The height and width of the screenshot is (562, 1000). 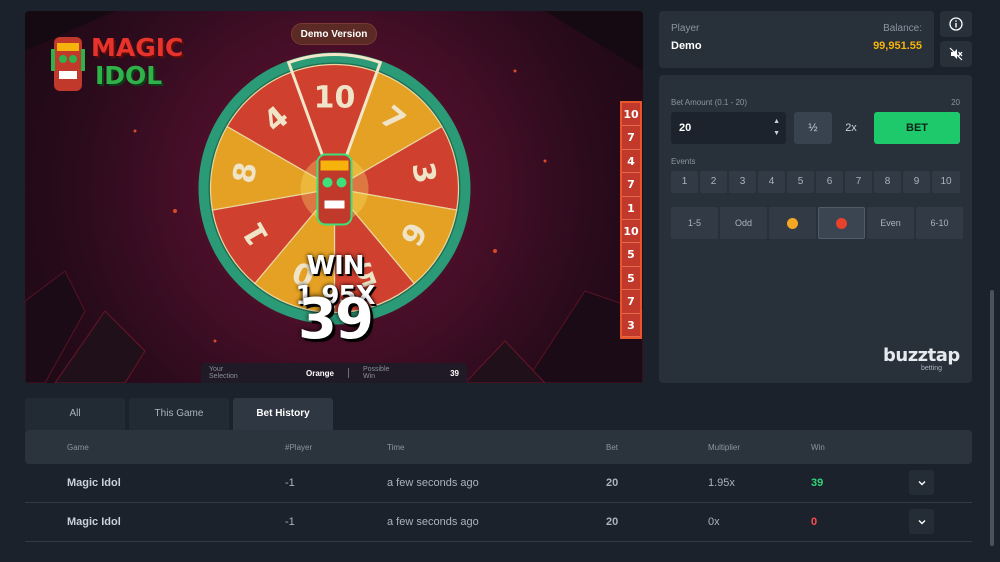 I want to click on place-bet-button: BET, so click(x=917, y=128).